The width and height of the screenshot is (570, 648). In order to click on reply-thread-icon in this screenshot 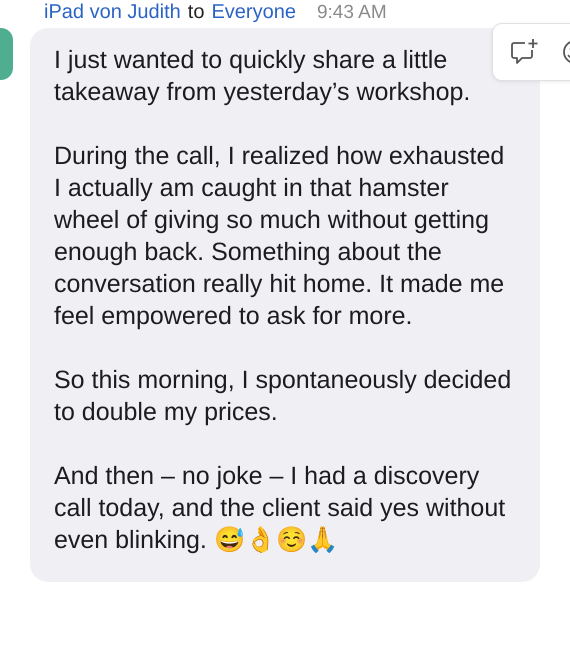, I will do `click(524, 52)`.